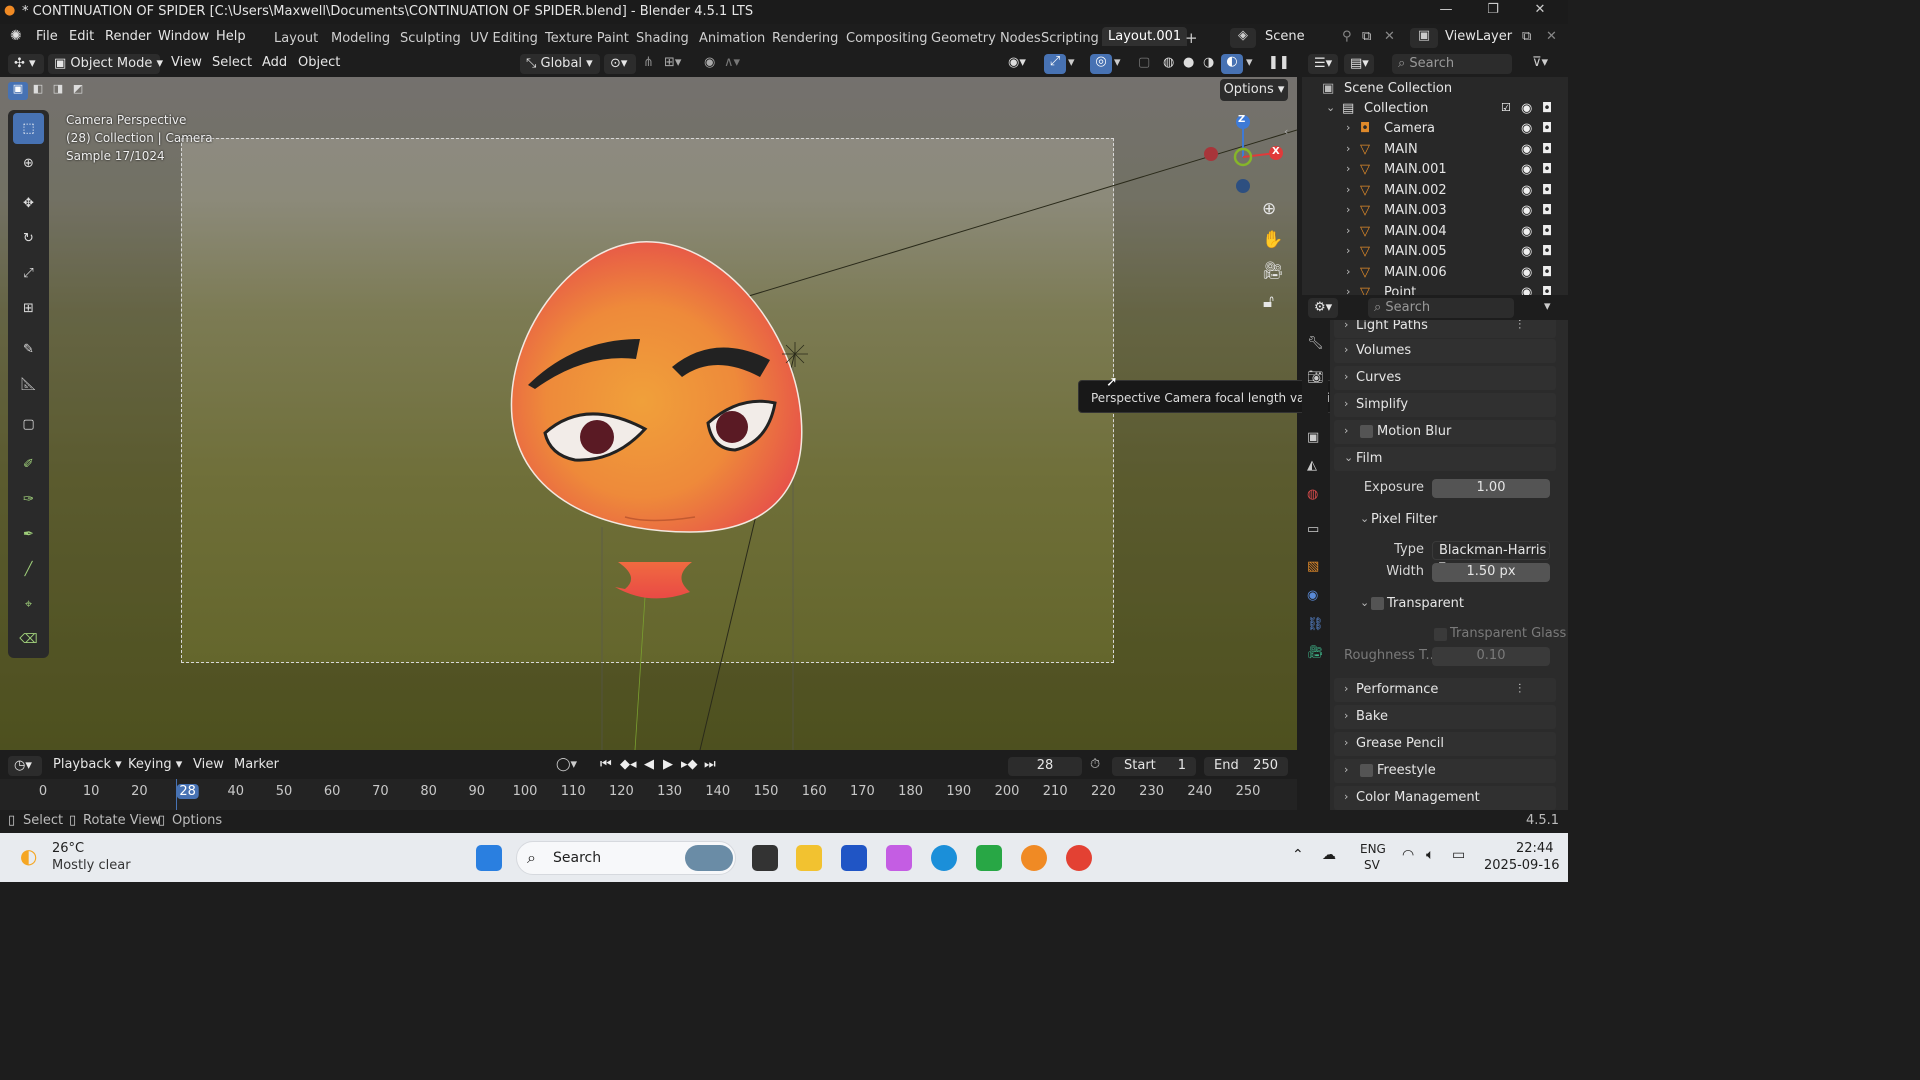  Describe the element at coordinates (1458, 855) in the screenshot. I see `battery-icon: ▭` at that location.